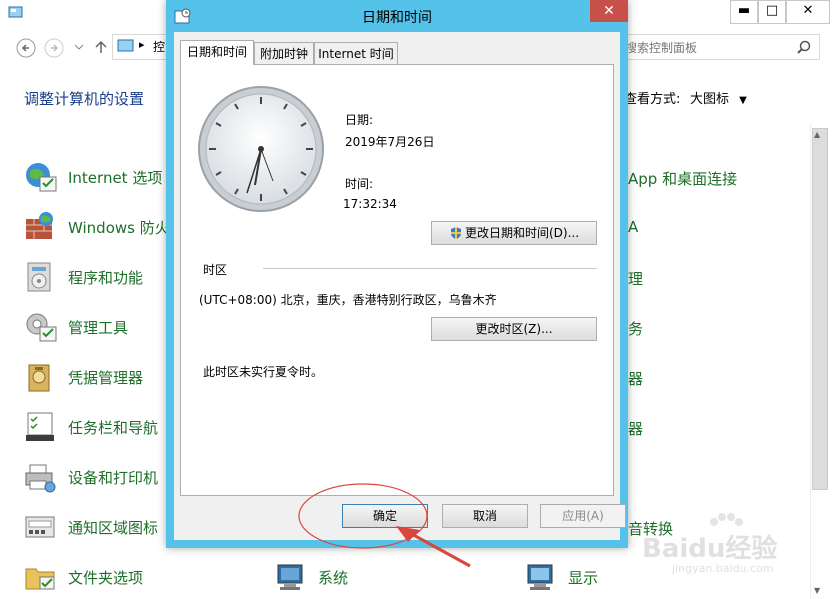 This screenshot has height=599, width=834. I want to click on uac-shield-icon, so click(455, 233).